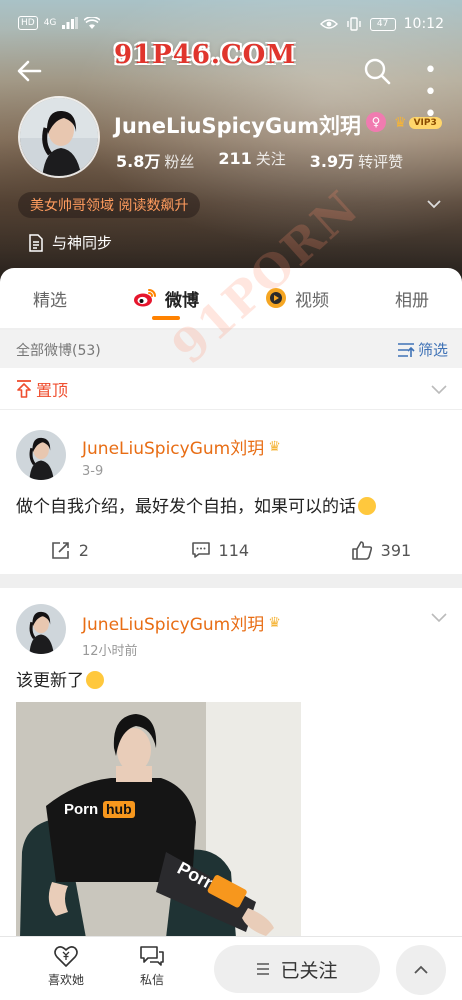  I want to click on profile-name: JuneLiuSpicyGum刘玥, so click(238, 126).